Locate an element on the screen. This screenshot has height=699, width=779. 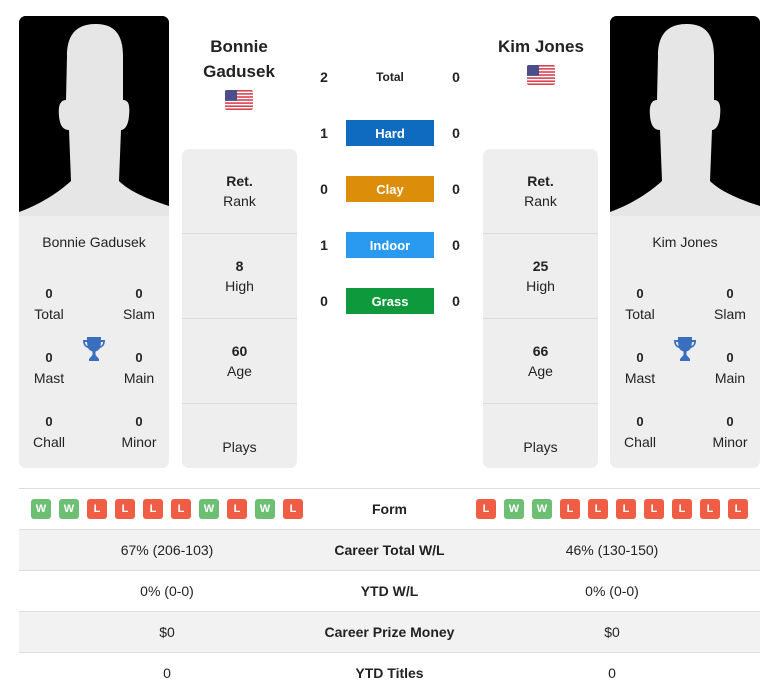
surface-grass-badge: Grass is located at coordinates (390, 301).